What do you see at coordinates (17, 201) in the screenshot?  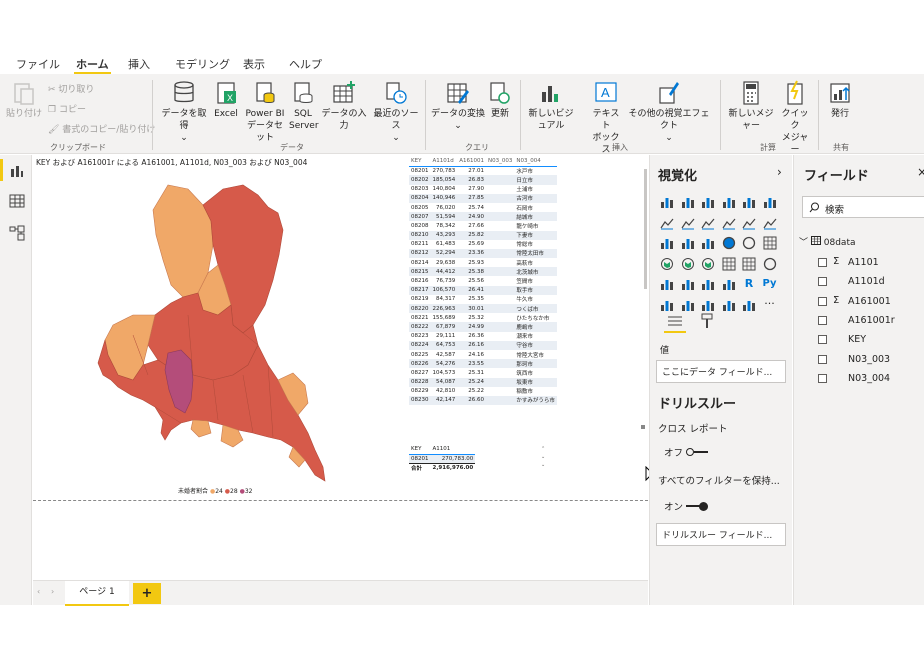 I see `data-view-icon` at bounding box center [17, 201].